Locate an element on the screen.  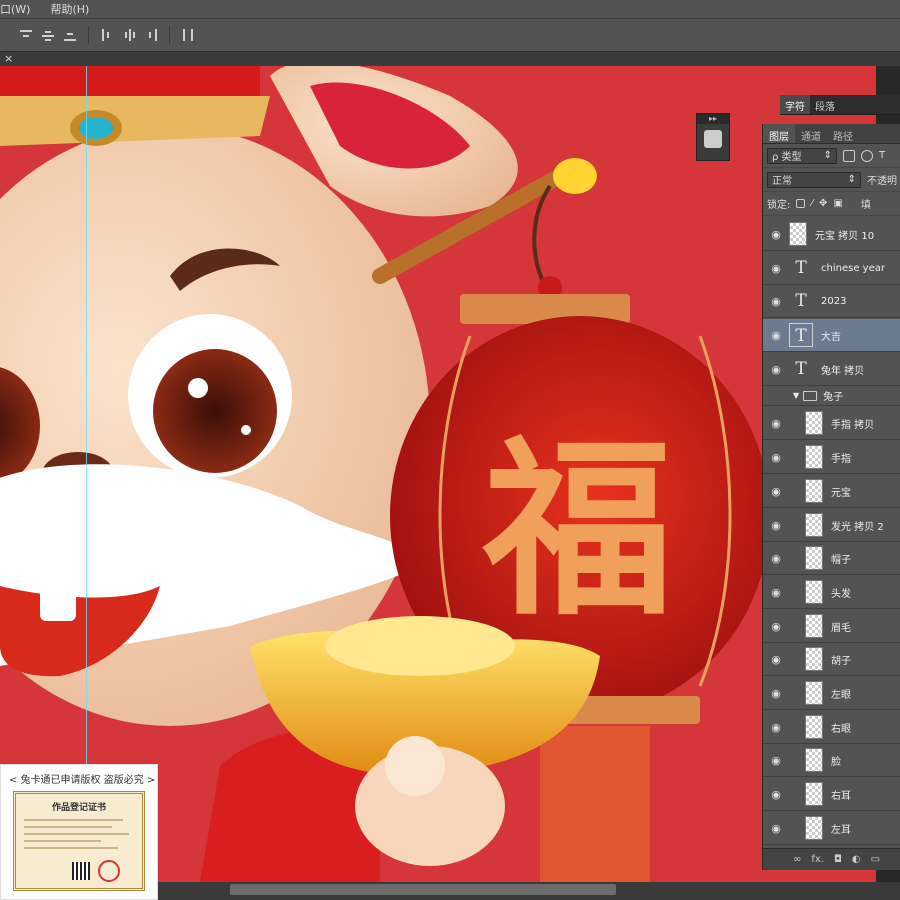
layer-row: ◉ 脸 is located at coordinates (831, 760).